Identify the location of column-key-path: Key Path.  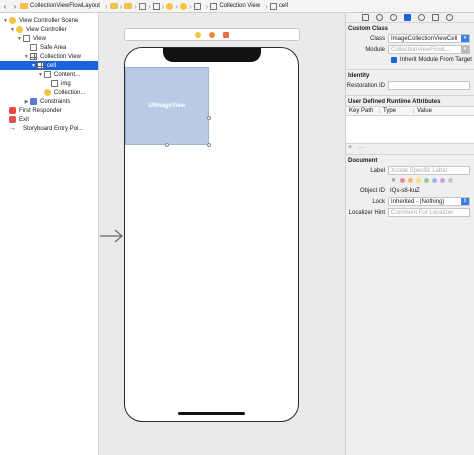
(363, 111).